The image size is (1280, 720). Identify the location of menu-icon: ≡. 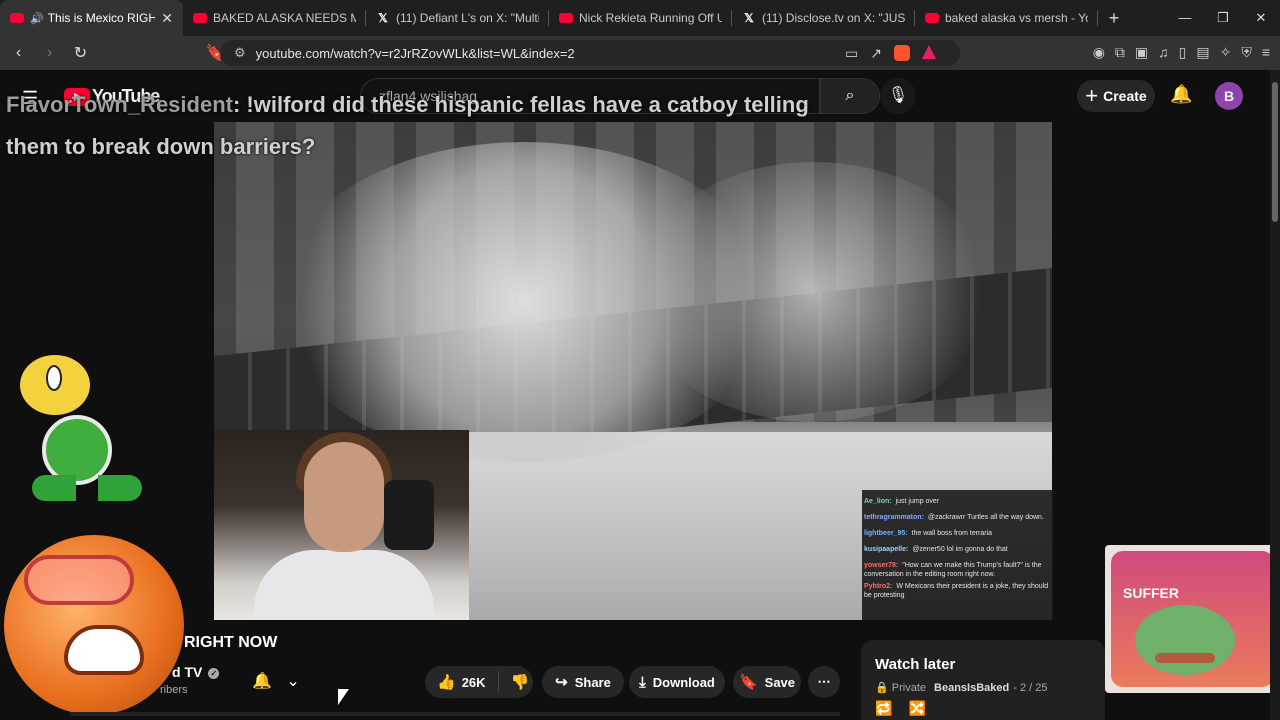
(1266, 52).